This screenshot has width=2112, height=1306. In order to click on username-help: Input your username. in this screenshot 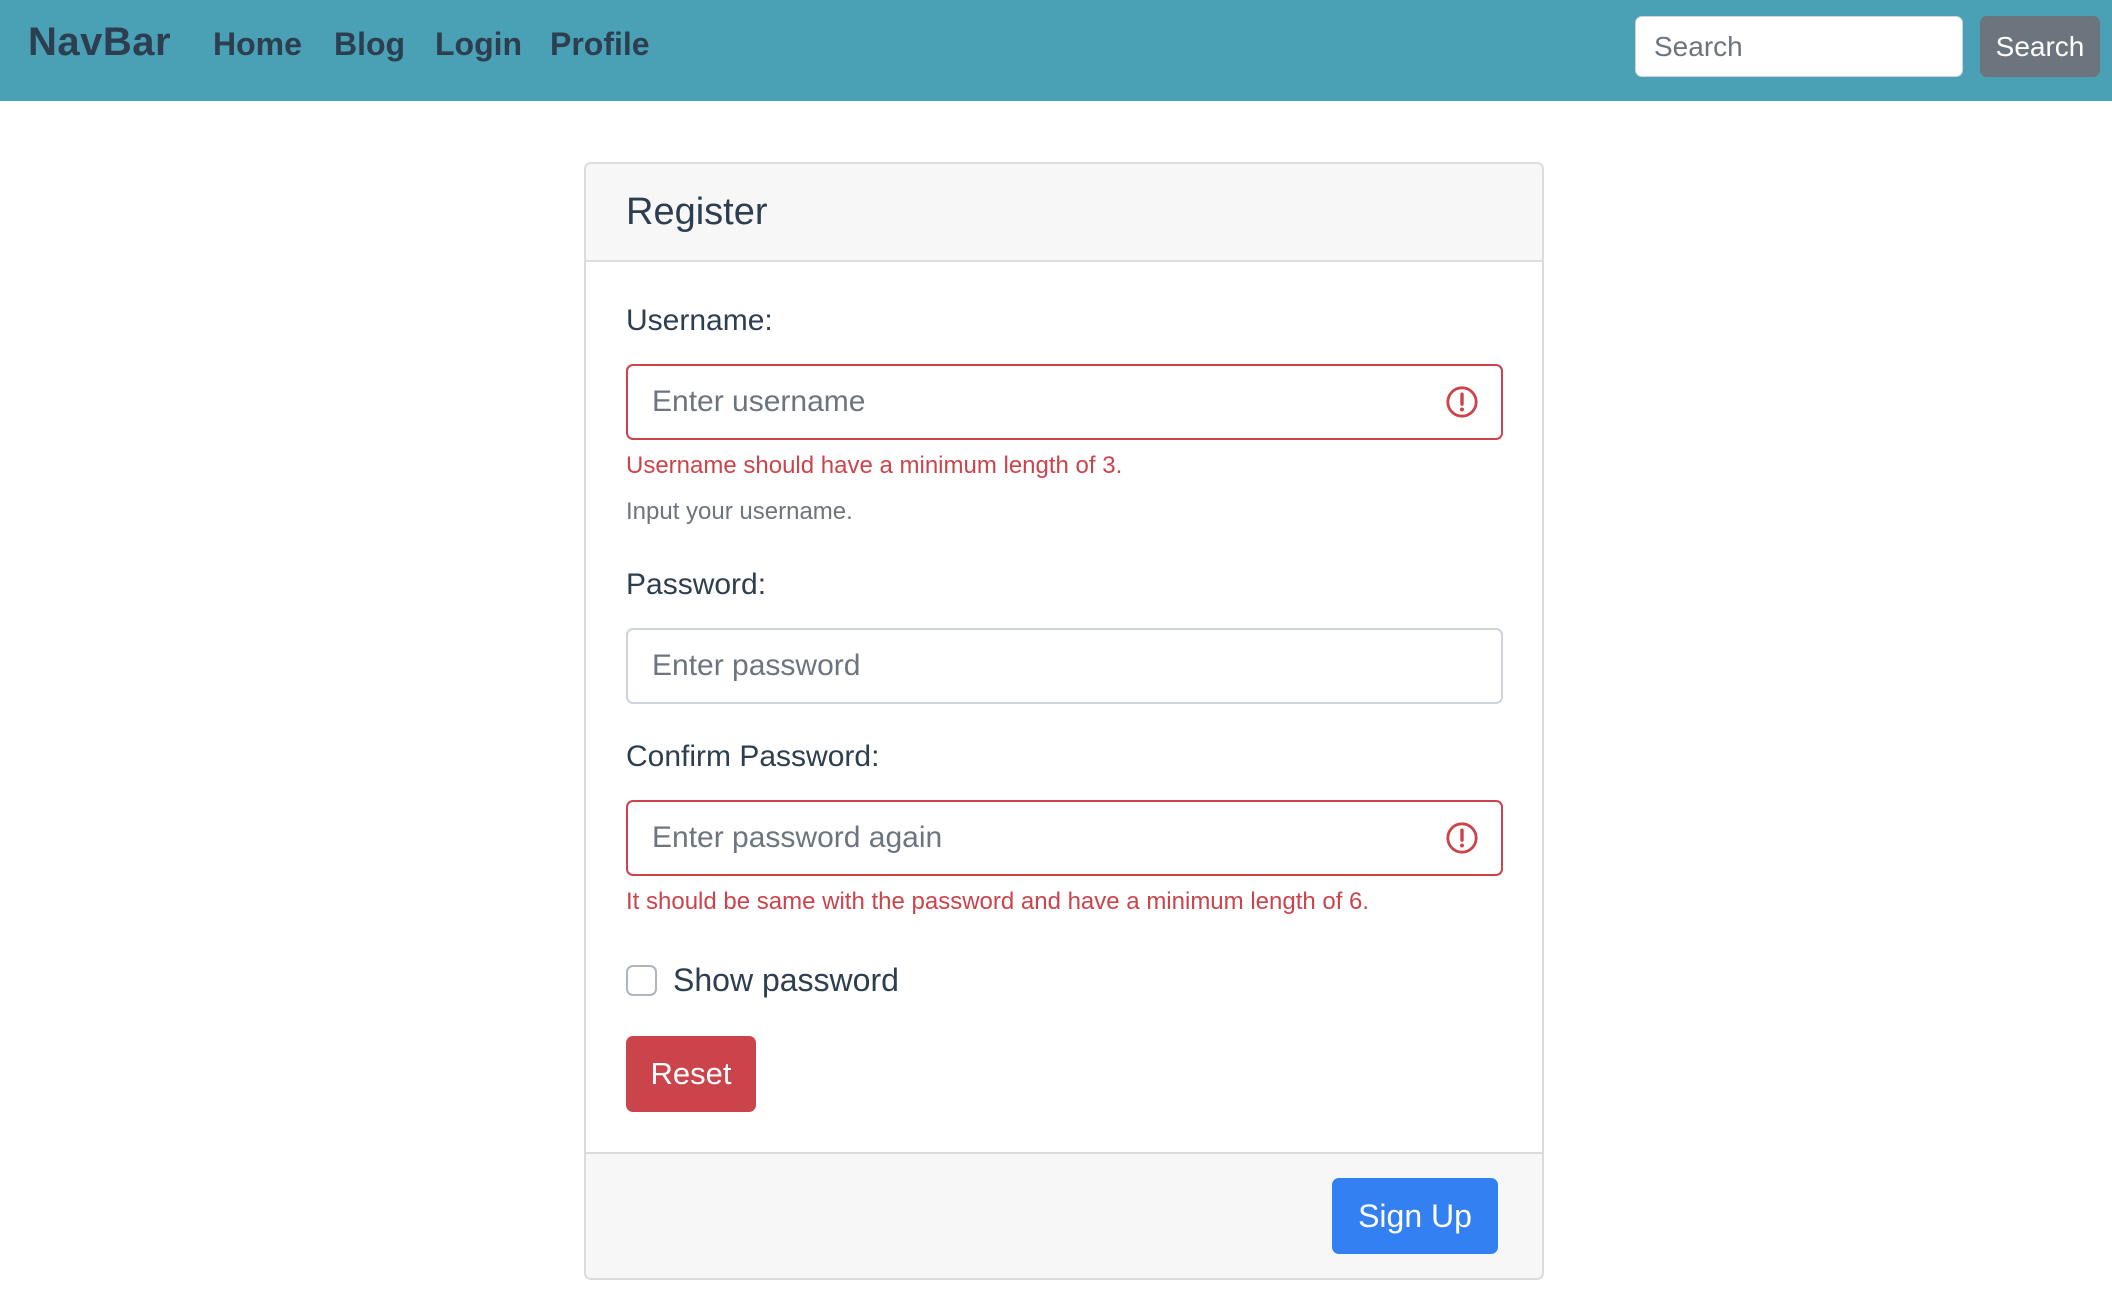, I will do `click(739, 511)`.